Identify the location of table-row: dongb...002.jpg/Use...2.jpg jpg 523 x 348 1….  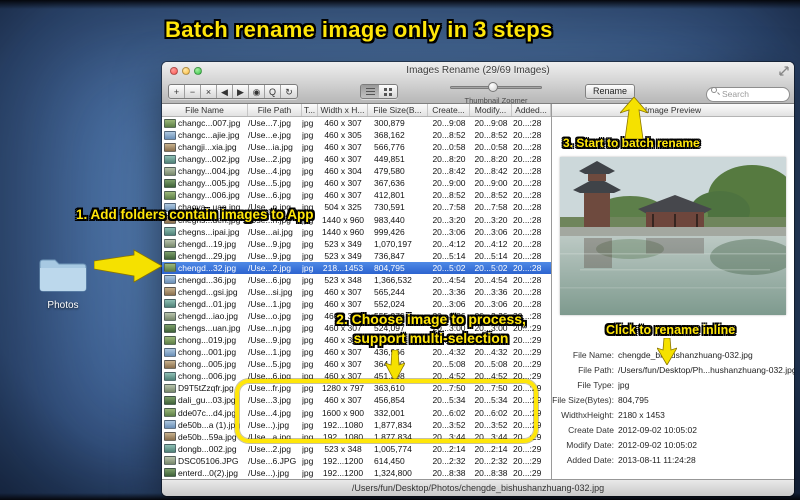
(356, 448).